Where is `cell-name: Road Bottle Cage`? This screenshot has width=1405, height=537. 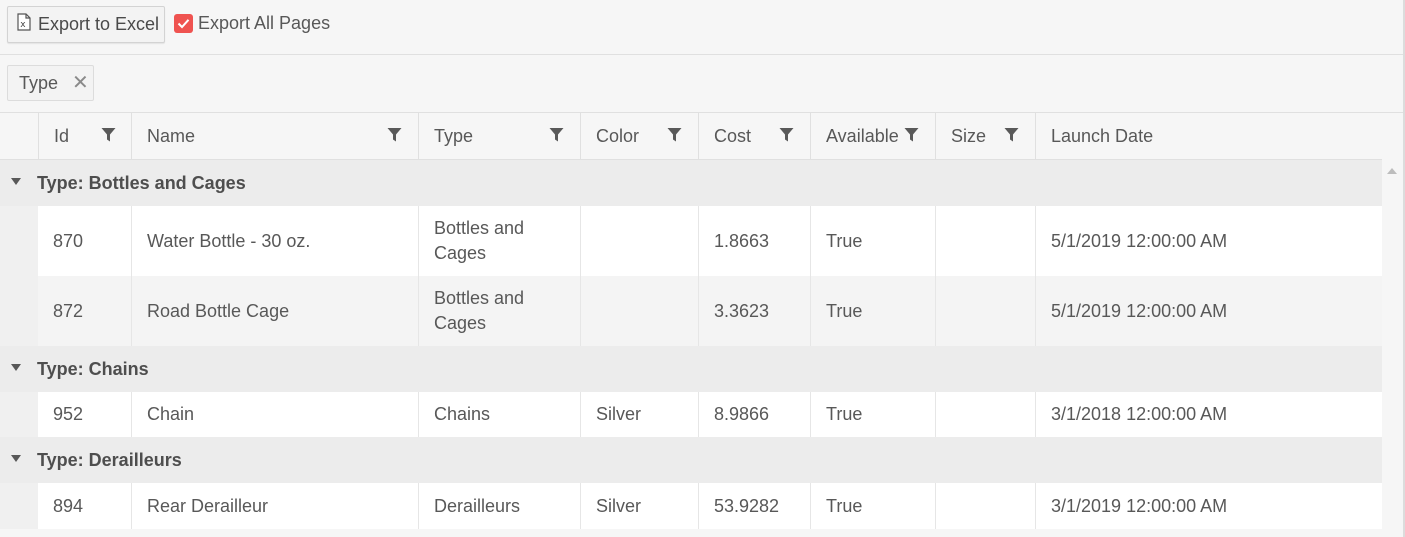
cell-name: Road Bottle Cage is located at coordinates (274, 311).